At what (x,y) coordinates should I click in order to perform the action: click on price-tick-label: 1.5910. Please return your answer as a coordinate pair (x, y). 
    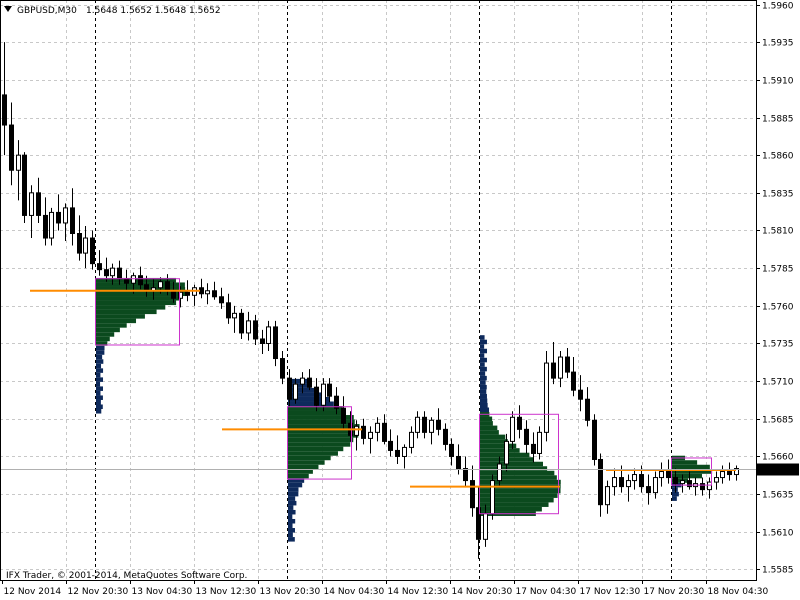
    Looking at the image, I should click on (778, 82).